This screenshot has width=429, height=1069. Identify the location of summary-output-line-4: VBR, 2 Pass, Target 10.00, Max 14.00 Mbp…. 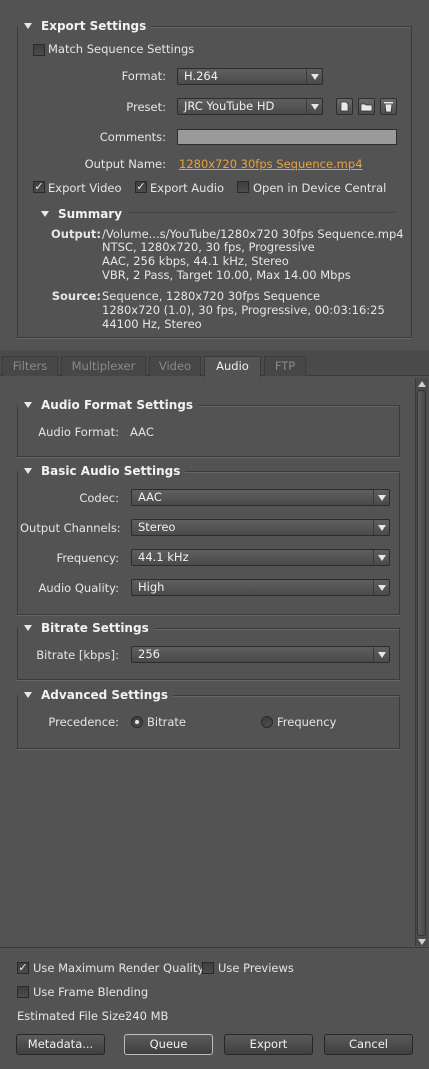
(226, 275).